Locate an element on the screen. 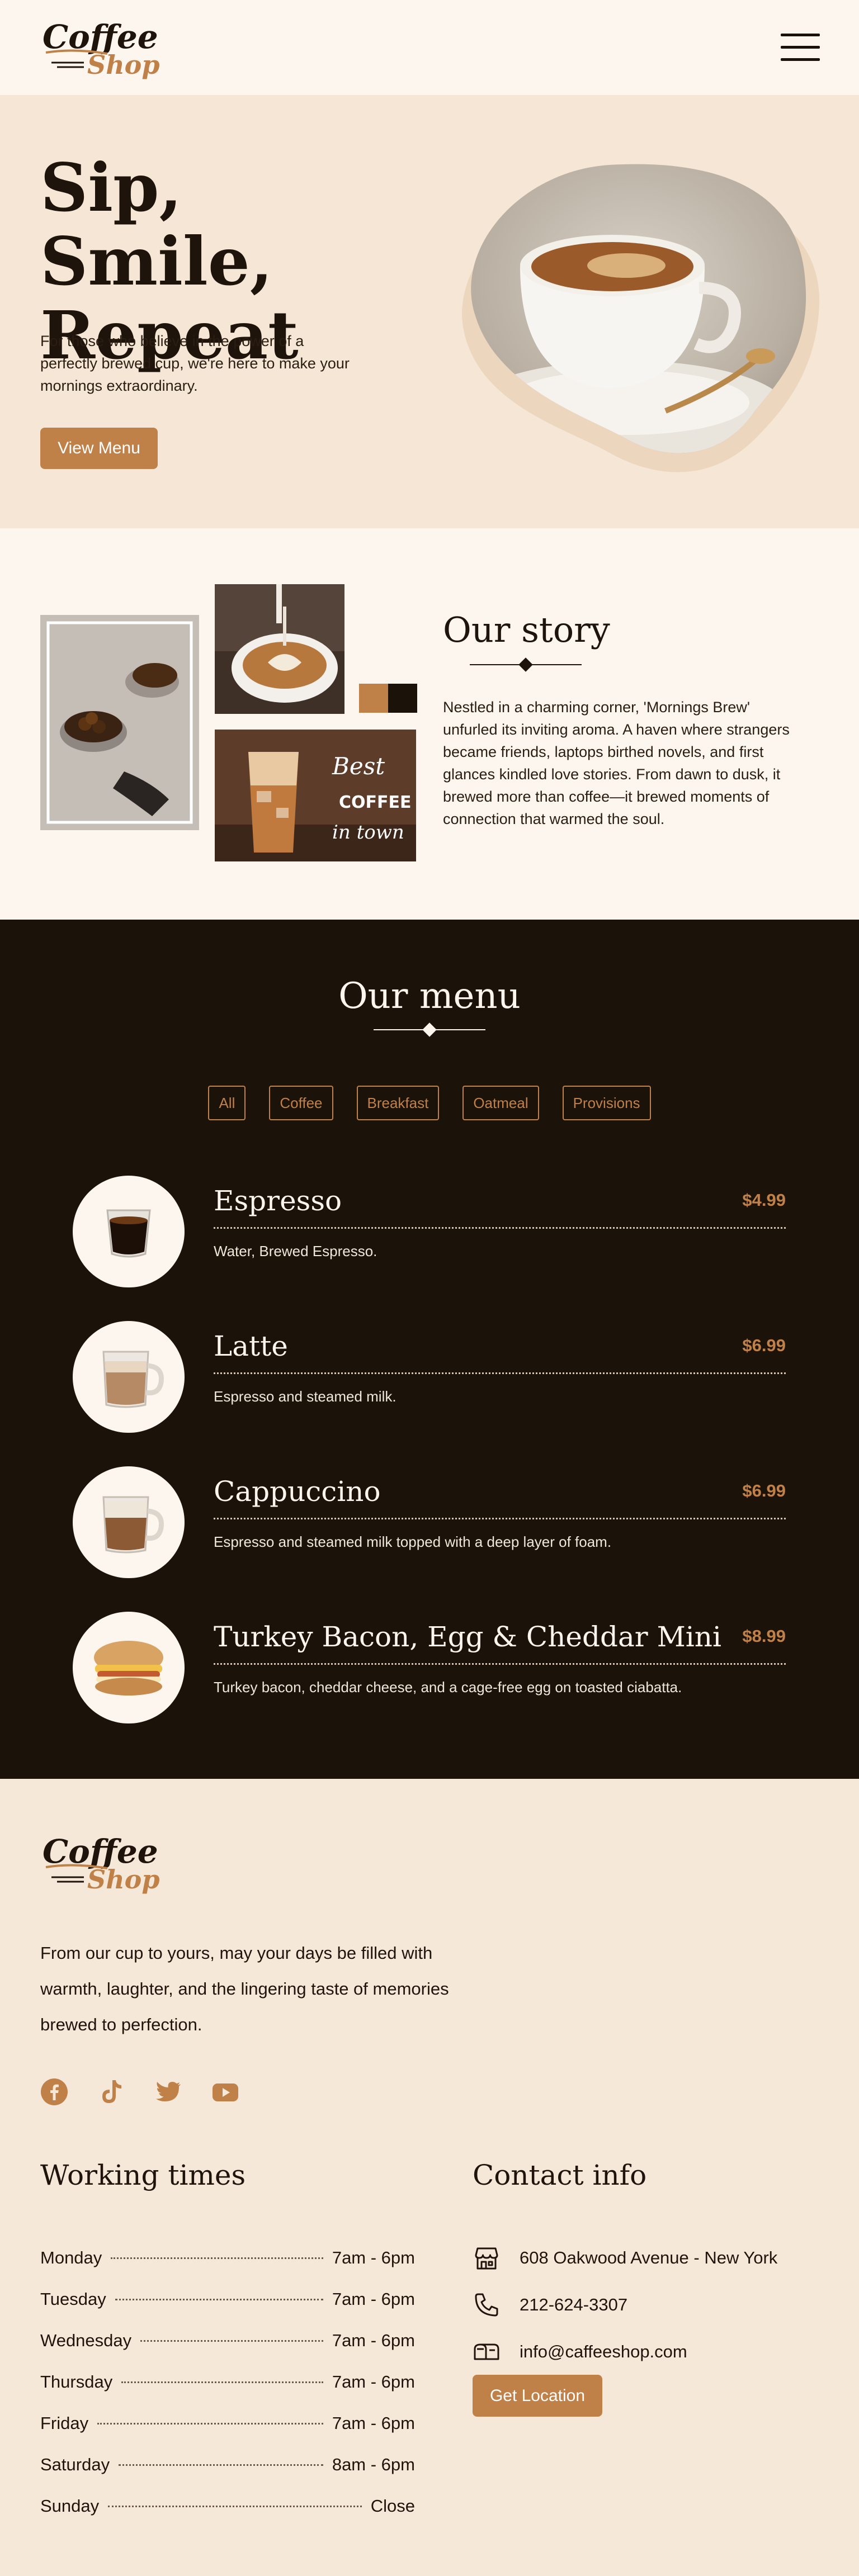 The image size is (859, 2576). hours-row-saturday: Saturday 8am - 6pm is located at coordinates (227, 2464).